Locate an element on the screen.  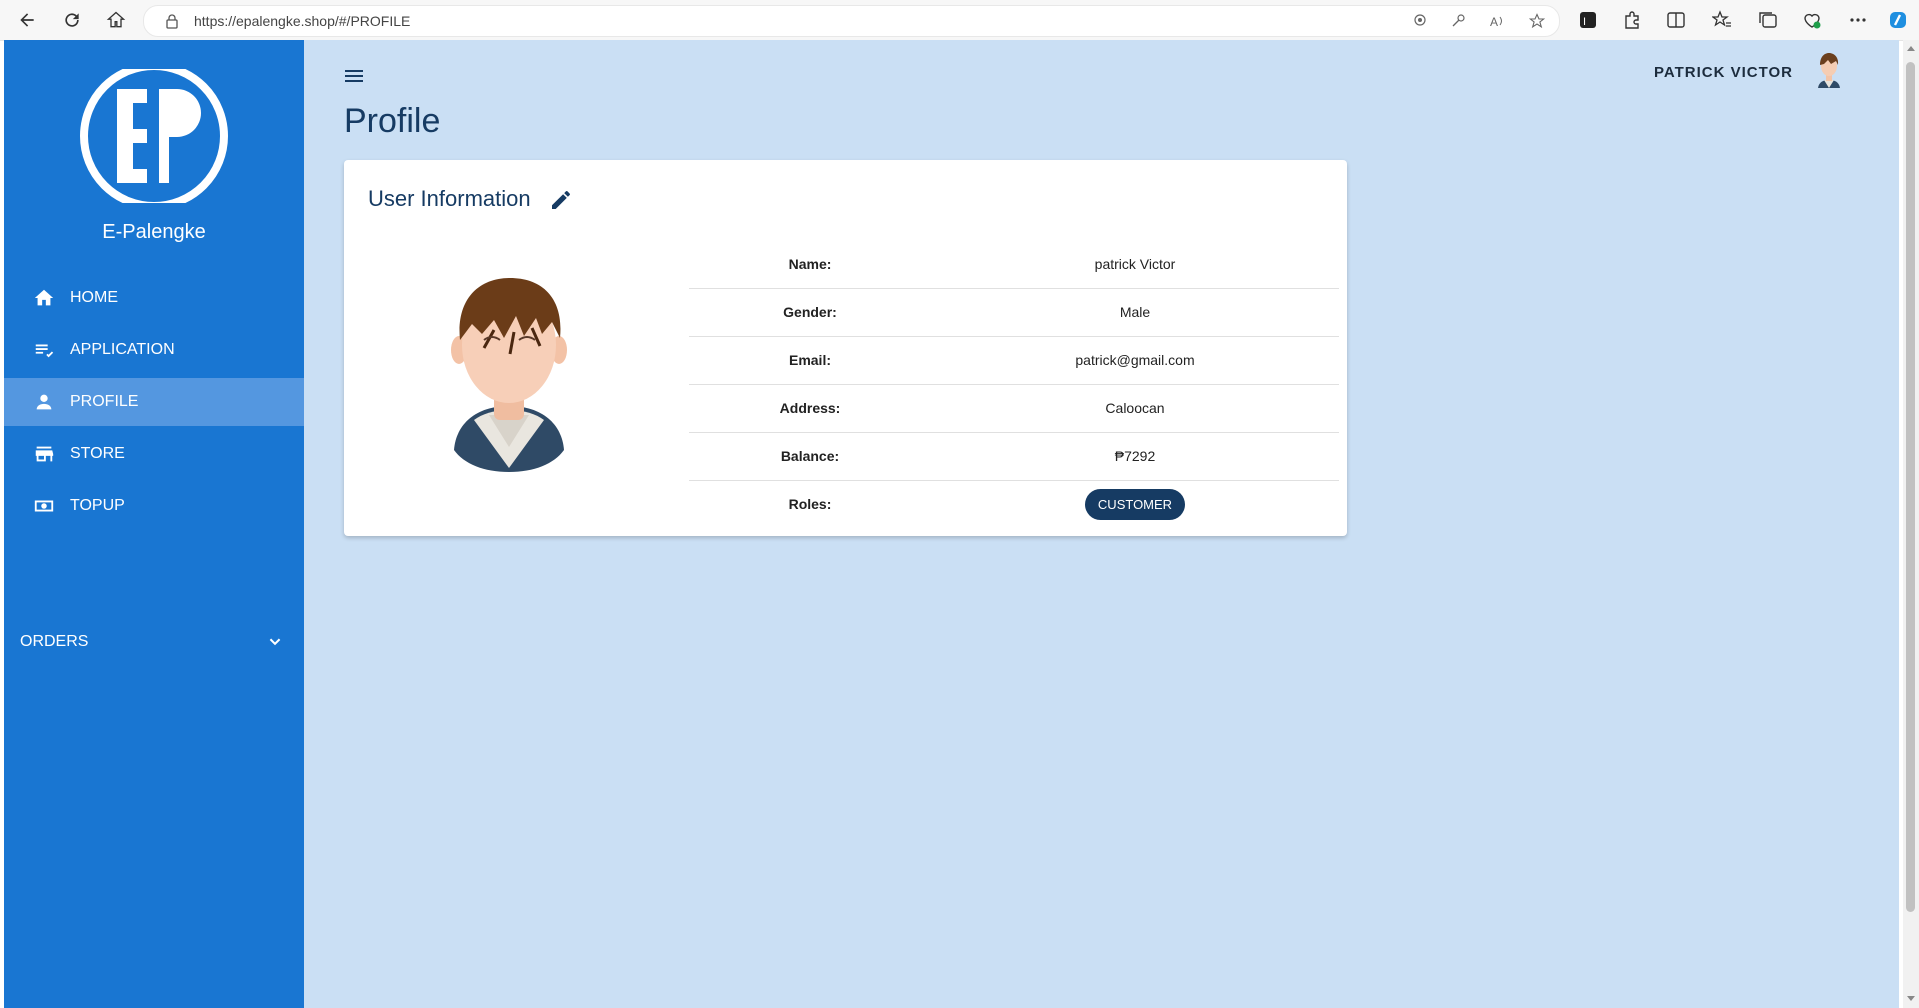
extension-icon: I is located at coordinates (1588, 20).